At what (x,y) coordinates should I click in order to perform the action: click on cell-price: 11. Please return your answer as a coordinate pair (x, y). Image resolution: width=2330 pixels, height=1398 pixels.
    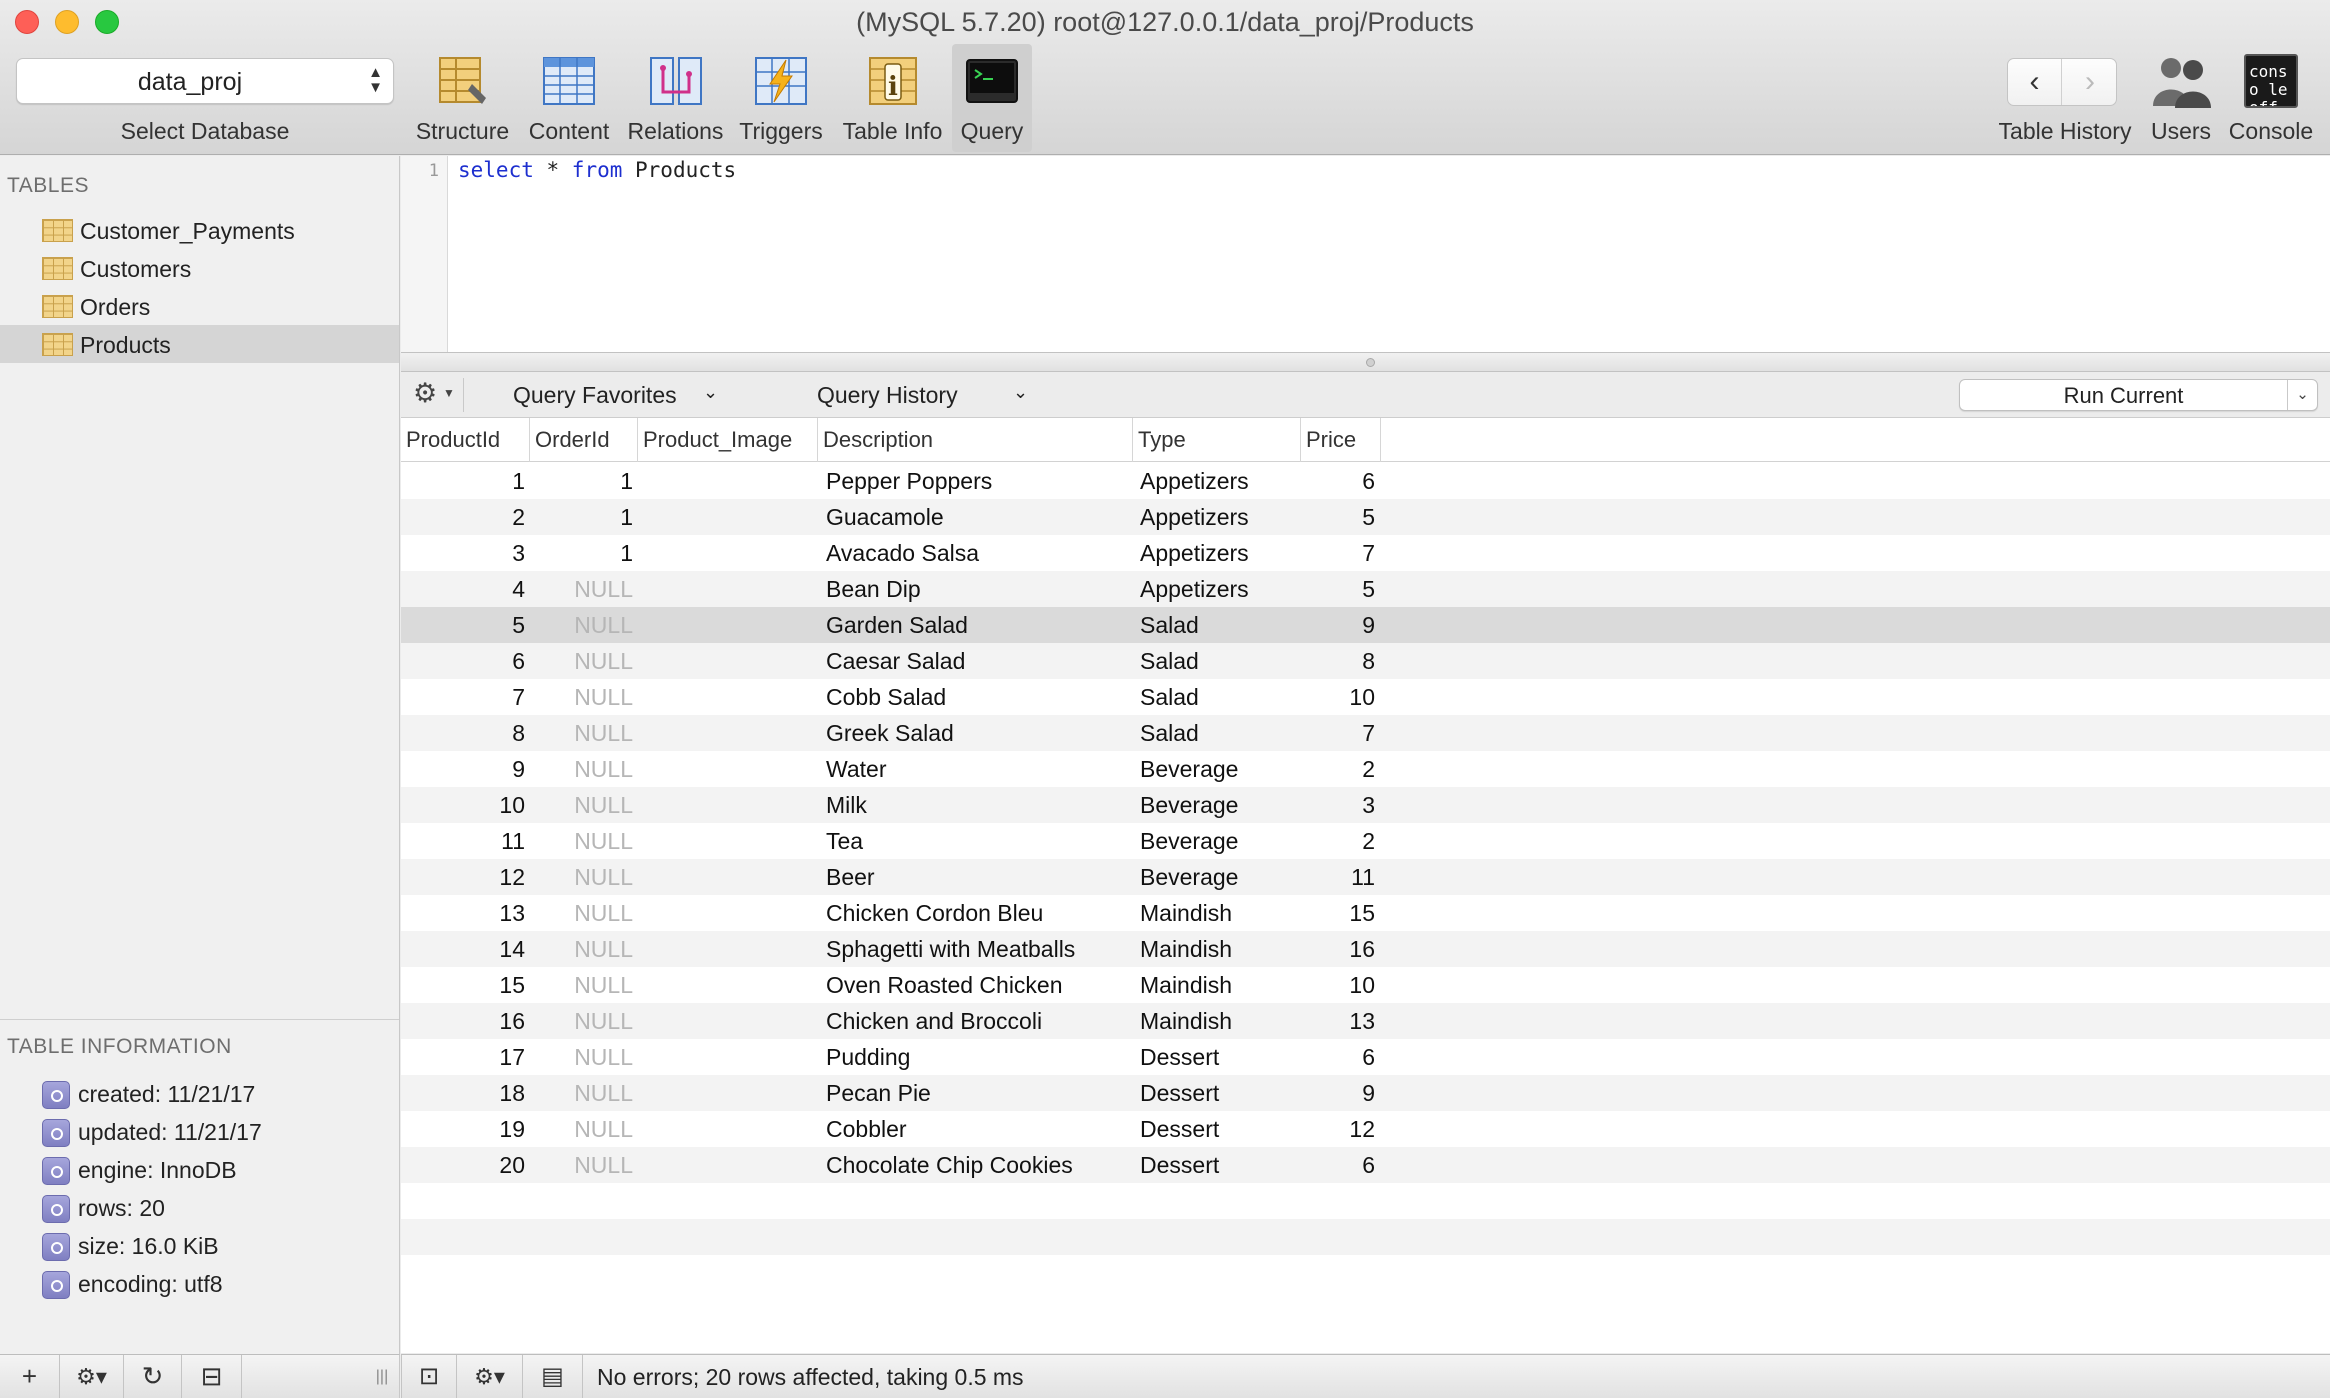
    Looking at the image, I should click on (1338, 877).